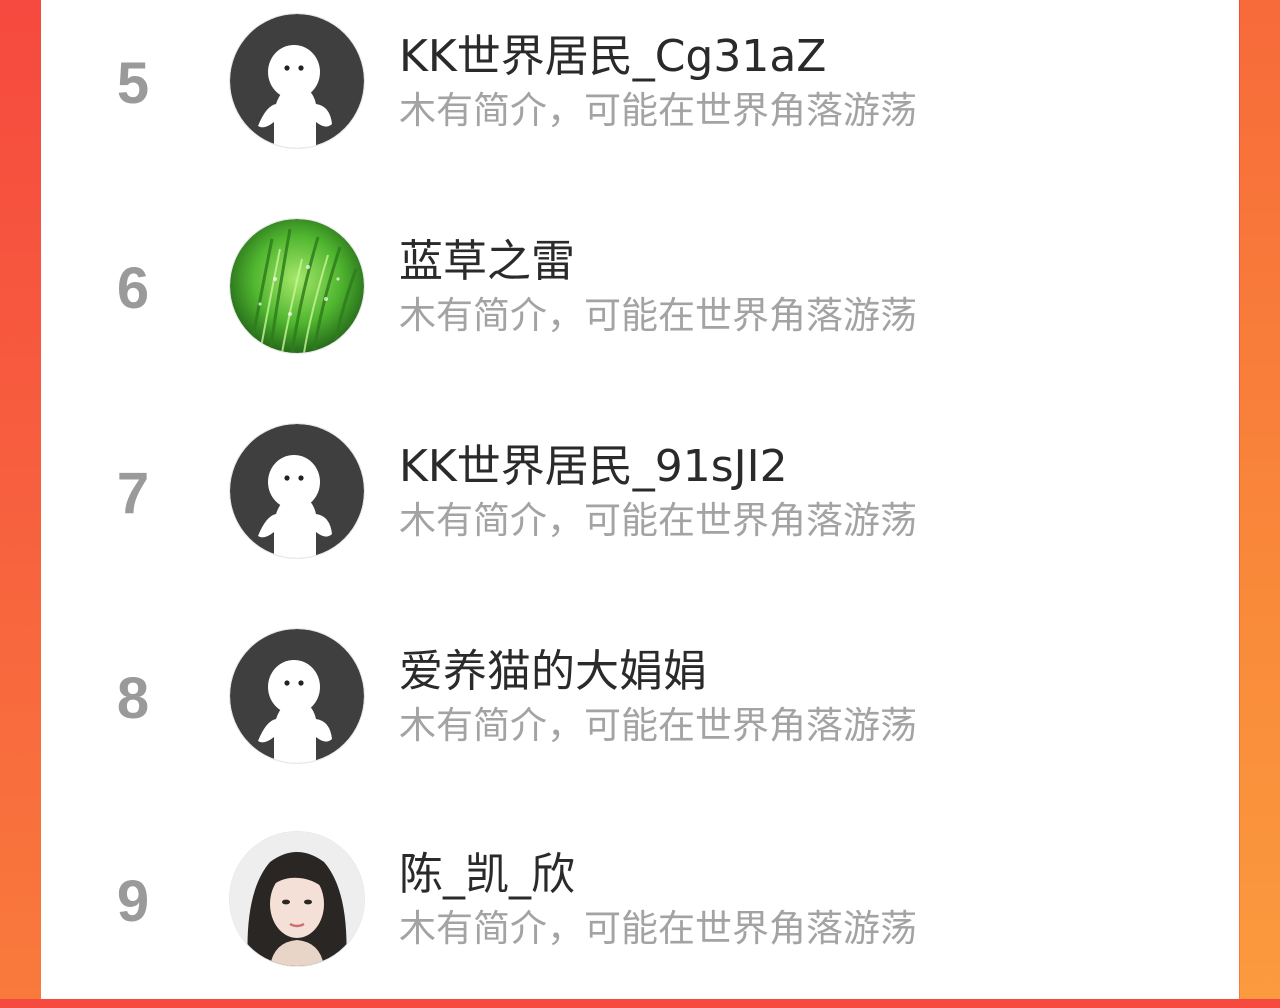 Image resolution: width=1280 pixels, height=1008 pixels. I want to click on rank-number: 5, so click(133, 83).